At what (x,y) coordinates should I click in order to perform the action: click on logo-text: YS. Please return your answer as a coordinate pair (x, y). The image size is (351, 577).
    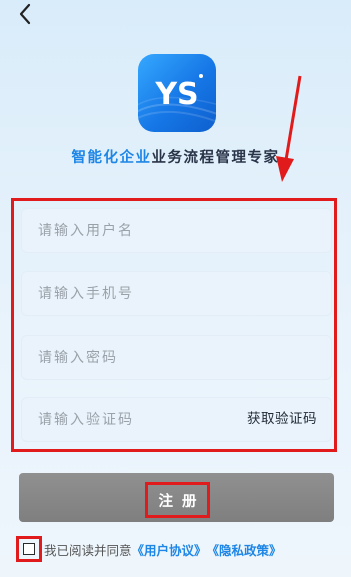
    Looking at the image, I should click on (176, 94).